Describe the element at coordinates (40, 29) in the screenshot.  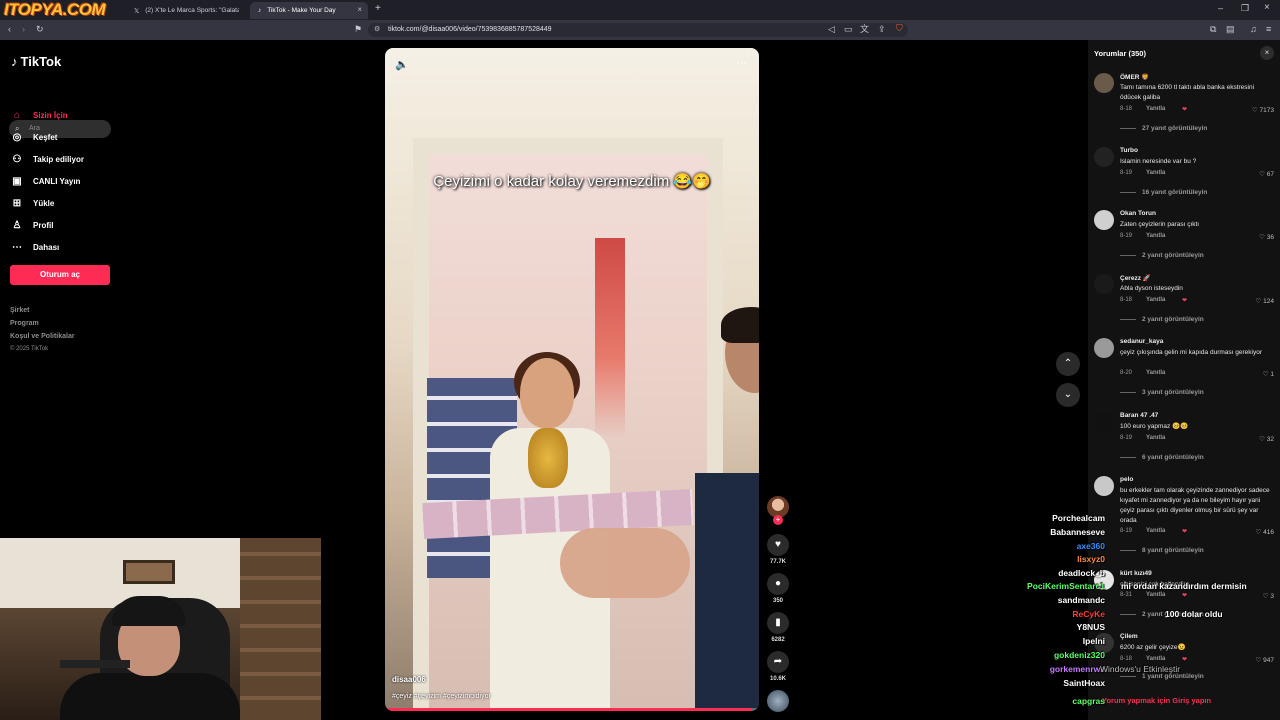
I see `reload-icon: ↻` at that location.